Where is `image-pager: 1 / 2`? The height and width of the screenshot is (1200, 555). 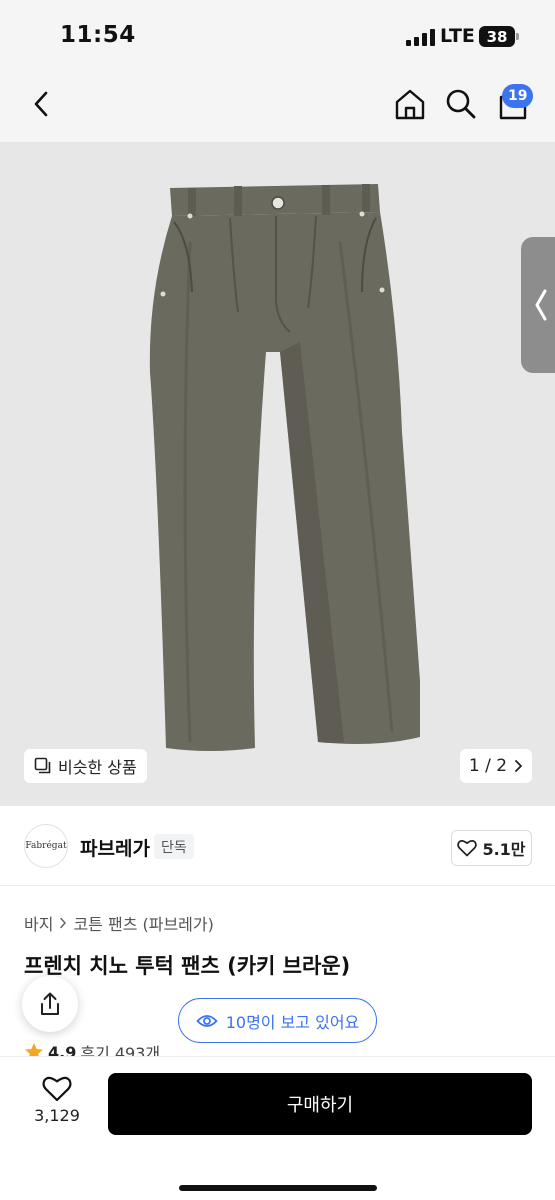 image-pager: 1 / 2 is located at coordinates (496, 766).